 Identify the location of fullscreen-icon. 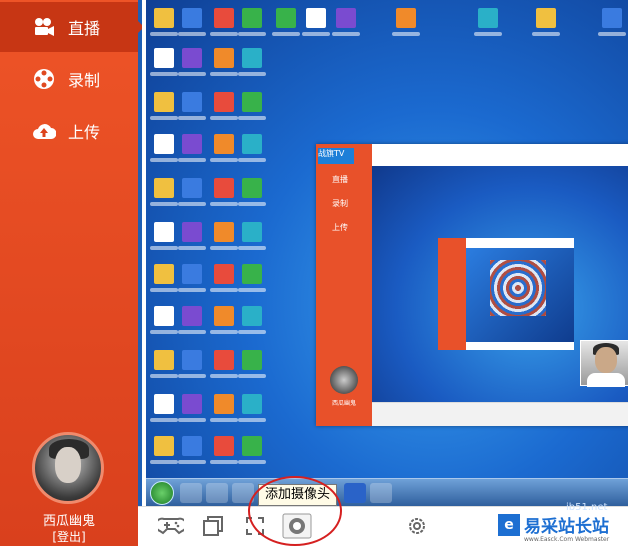
(255, 528).